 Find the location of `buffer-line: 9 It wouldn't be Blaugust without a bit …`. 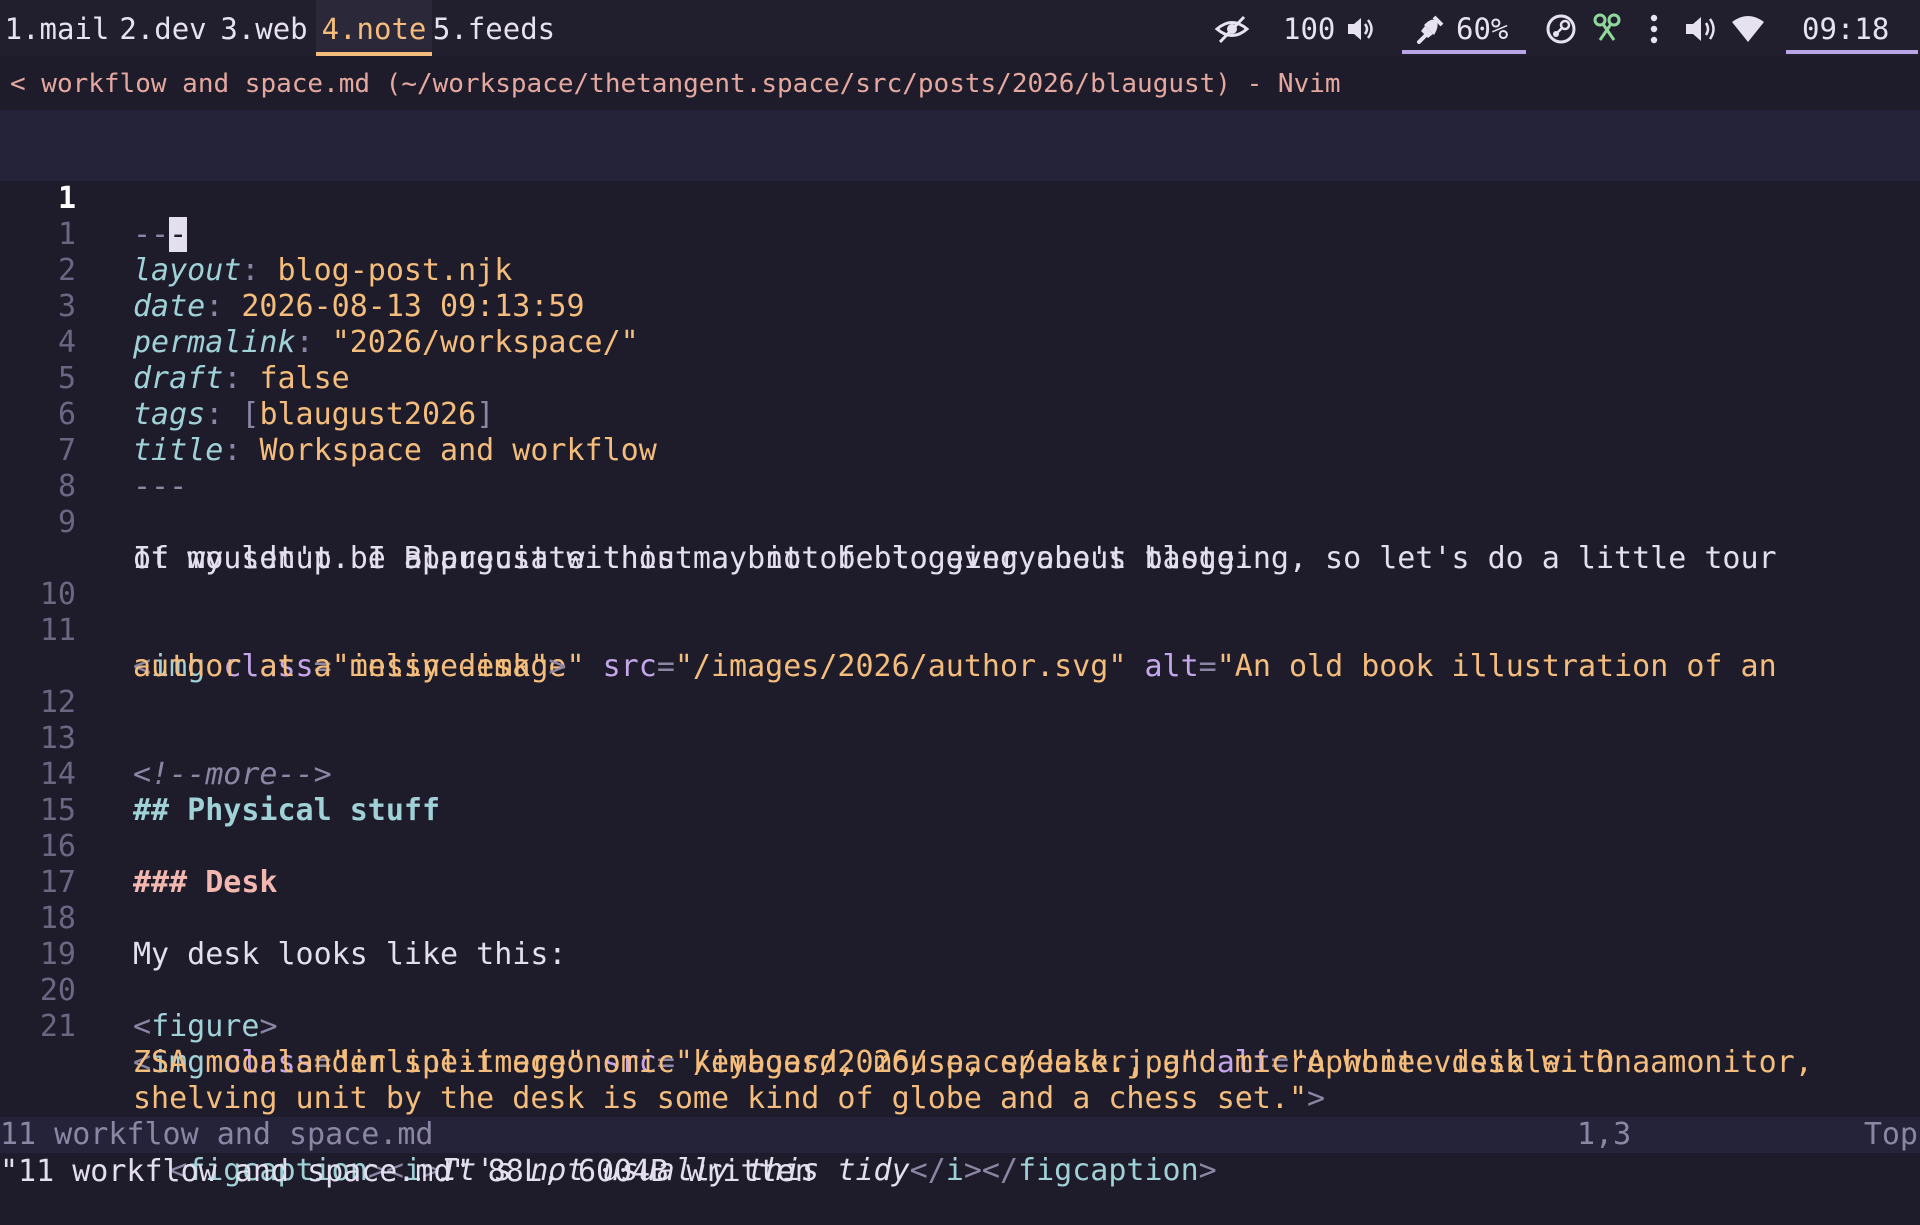

buffer-line: 9 It wouldn't be Blaugust without a bit … is located at coordinates (960, 522).